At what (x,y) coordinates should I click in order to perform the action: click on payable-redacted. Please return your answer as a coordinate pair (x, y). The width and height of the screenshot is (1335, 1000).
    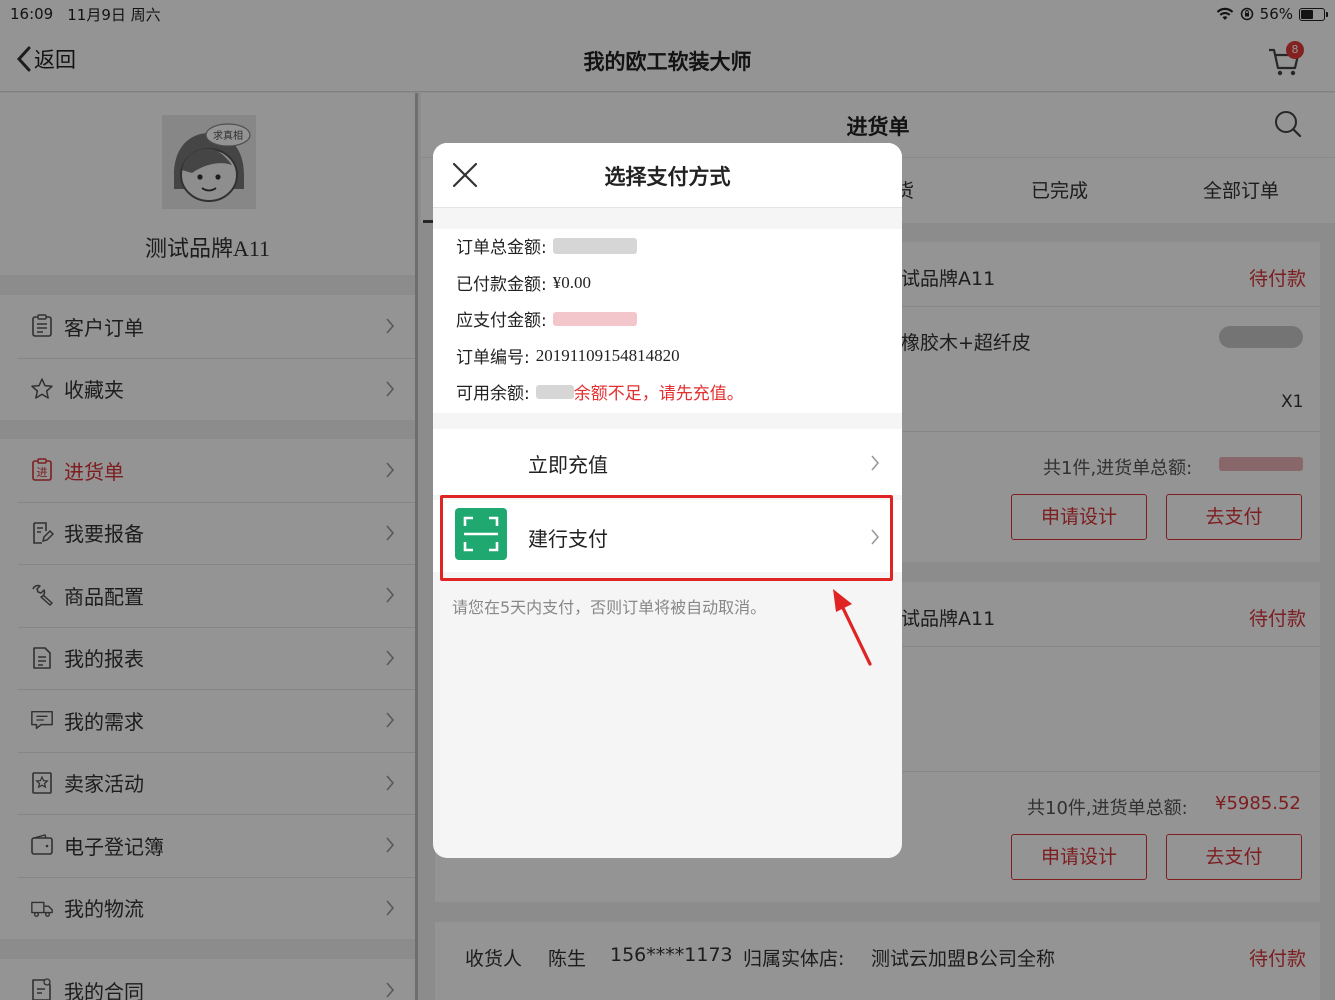
    Looking at the image, I should click on (594, 318).